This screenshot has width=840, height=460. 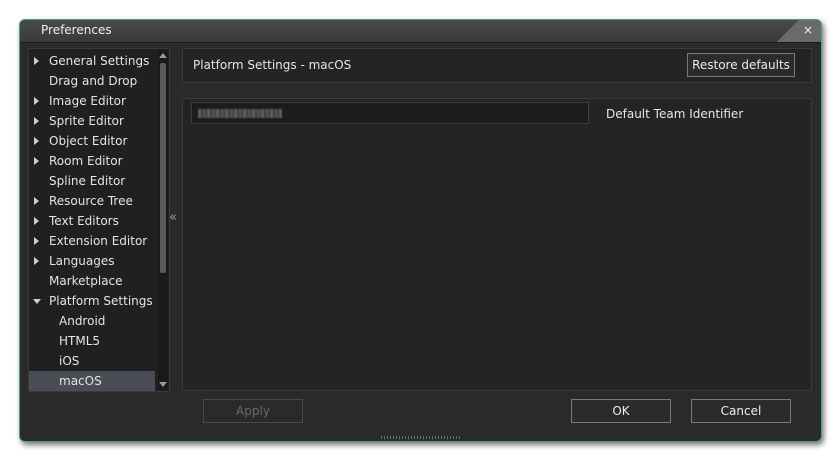 What do you see at coordinates (82, 321) in the screenshot?
I see `tree-item-label: Android` at bounding box center [82, 321].